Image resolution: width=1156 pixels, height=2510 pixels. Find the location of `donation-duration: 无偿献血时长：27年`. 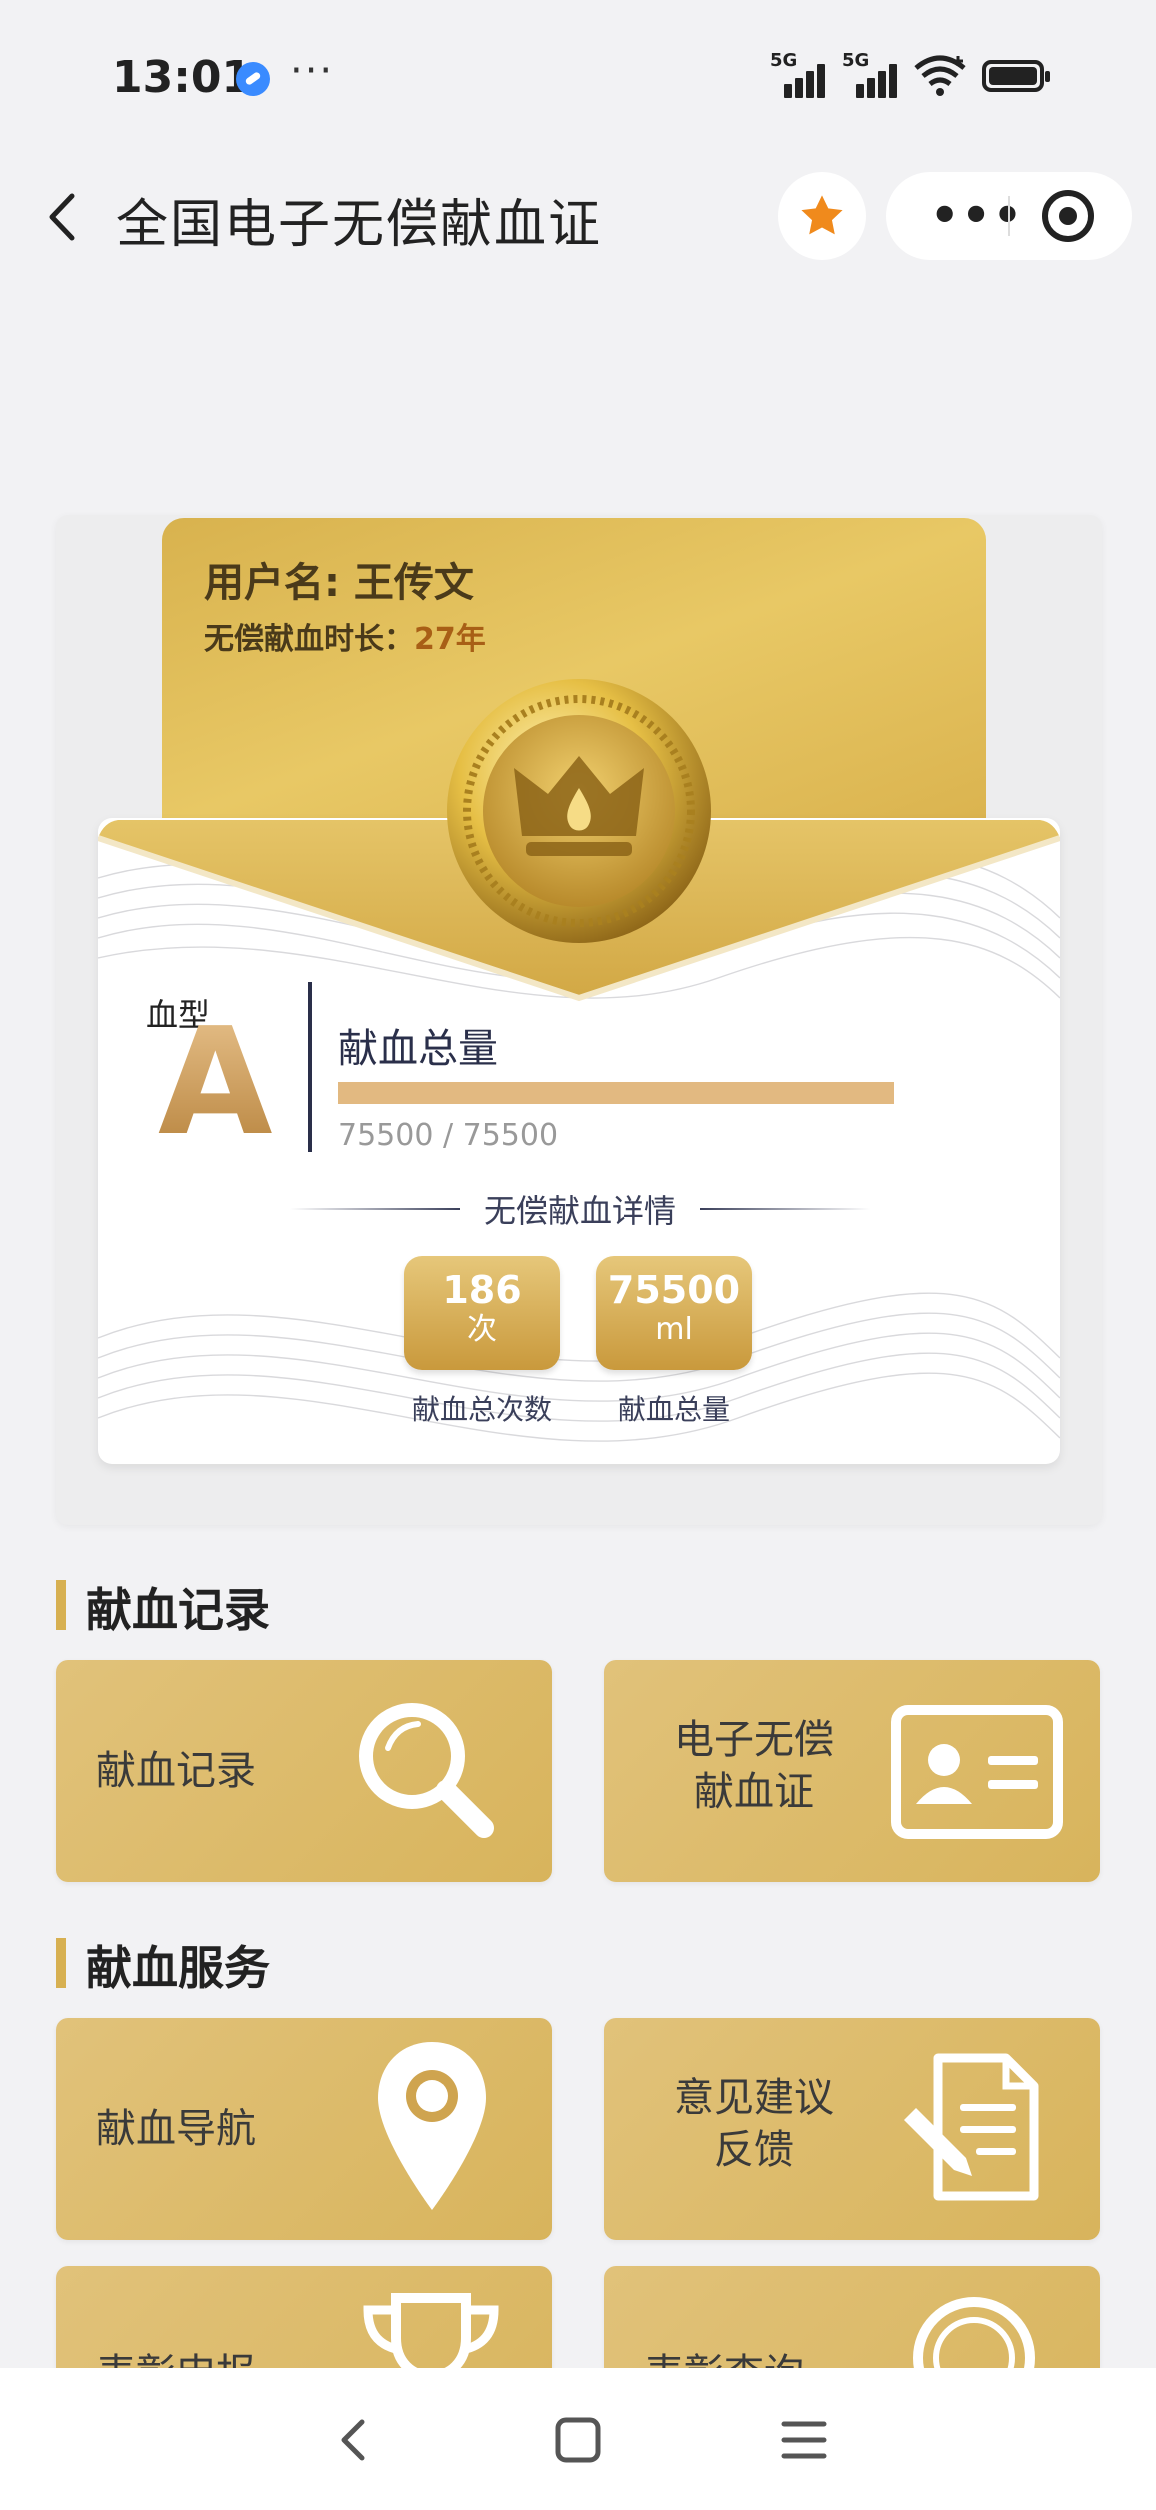

donation-duration: 无偿献血时长：27年 is located at coordinates (345, 639).